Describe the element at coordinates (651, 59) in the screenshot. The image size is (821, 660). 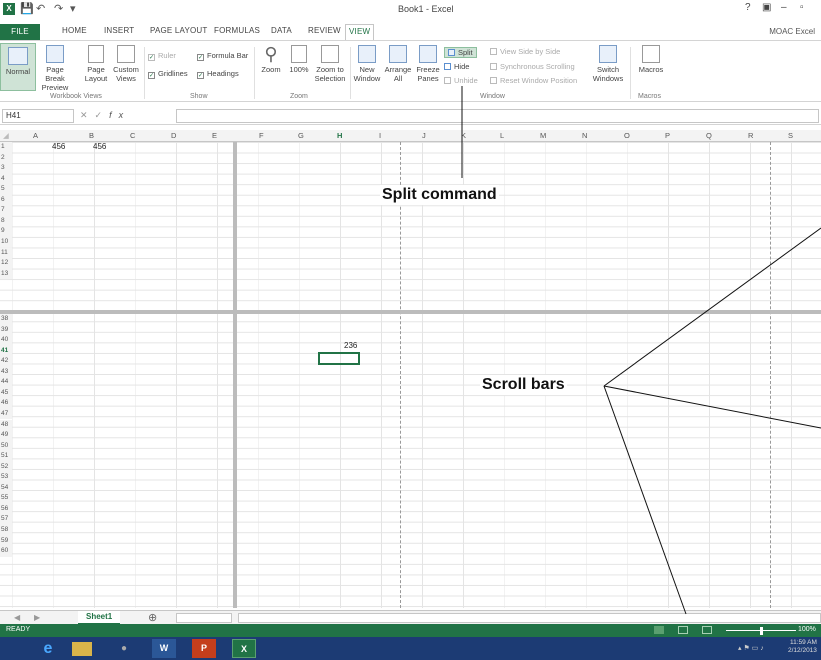
I see `macros-button: Macros` at that location.